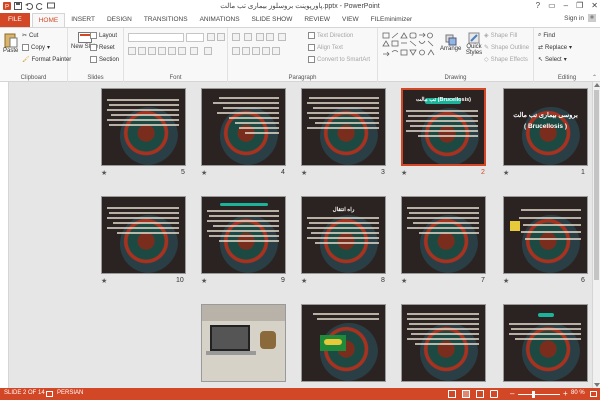  Describe the element at coordinates (593, 394) in the screenshot. I see `fit-to-window-icon` at that location.